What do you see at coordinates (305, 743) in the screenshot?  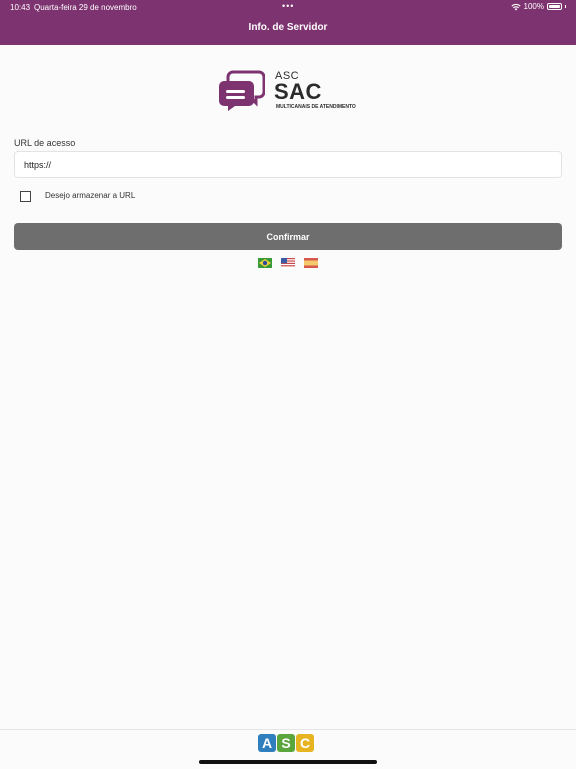 I see `asc-tile-c: C` at bounding box center [305, 743].